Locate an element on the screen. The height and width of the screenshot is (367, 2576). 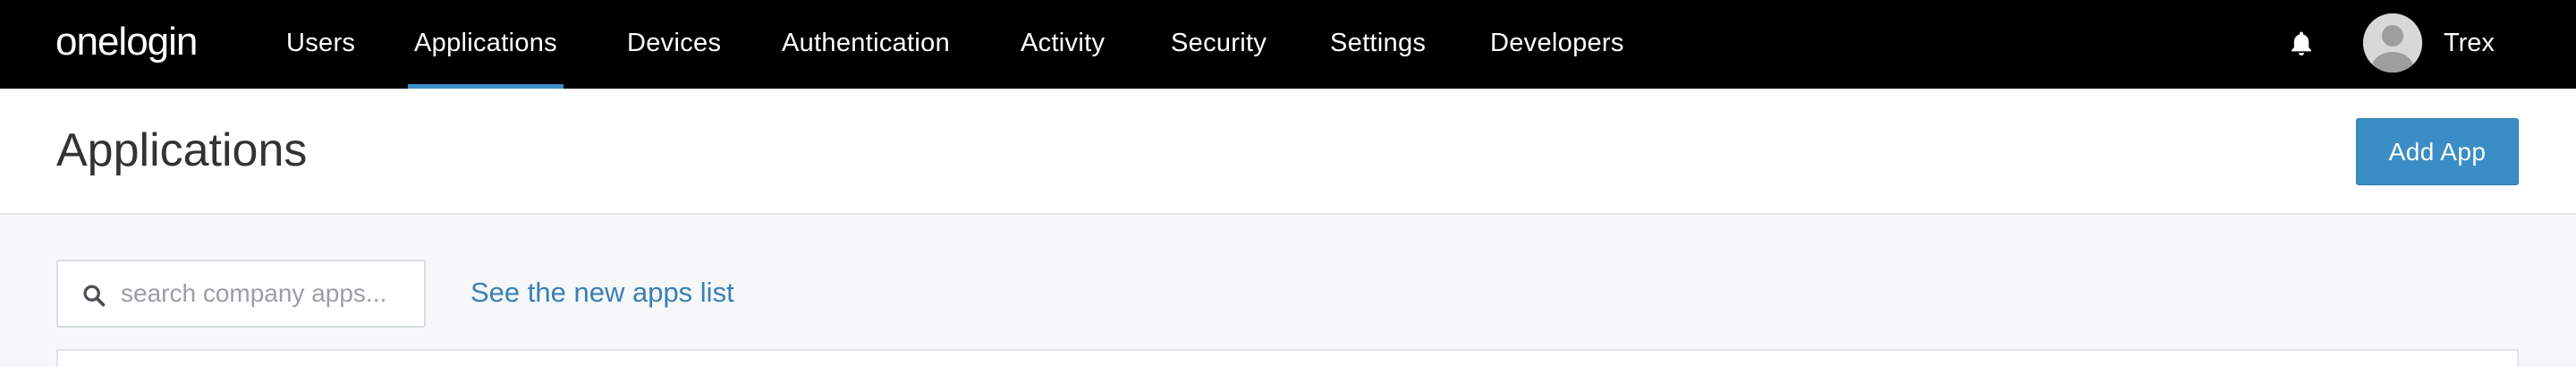
nav-item-security: Security is located at coordinates (1219, 45).